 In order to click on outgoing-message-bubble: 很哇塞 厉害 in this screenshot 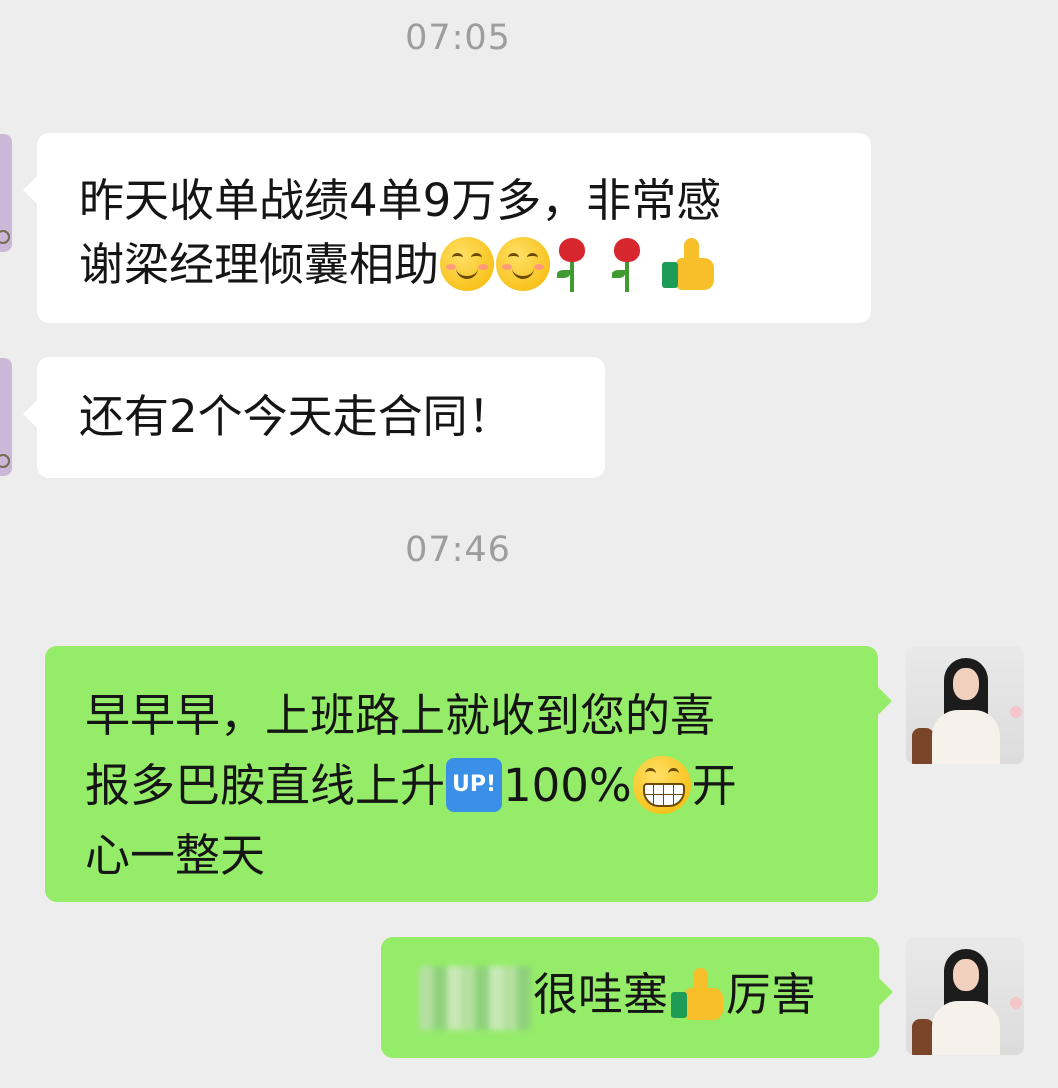, I will do `click(637, 997)`.